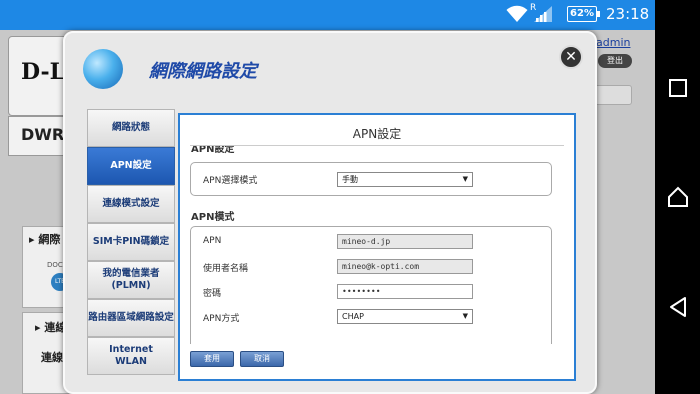 This screenshot has width=700, height=394. Describe the element at coordinates (405, 266) in the screenshot. I see `username-field: mineo@k-opti.com` at that location.